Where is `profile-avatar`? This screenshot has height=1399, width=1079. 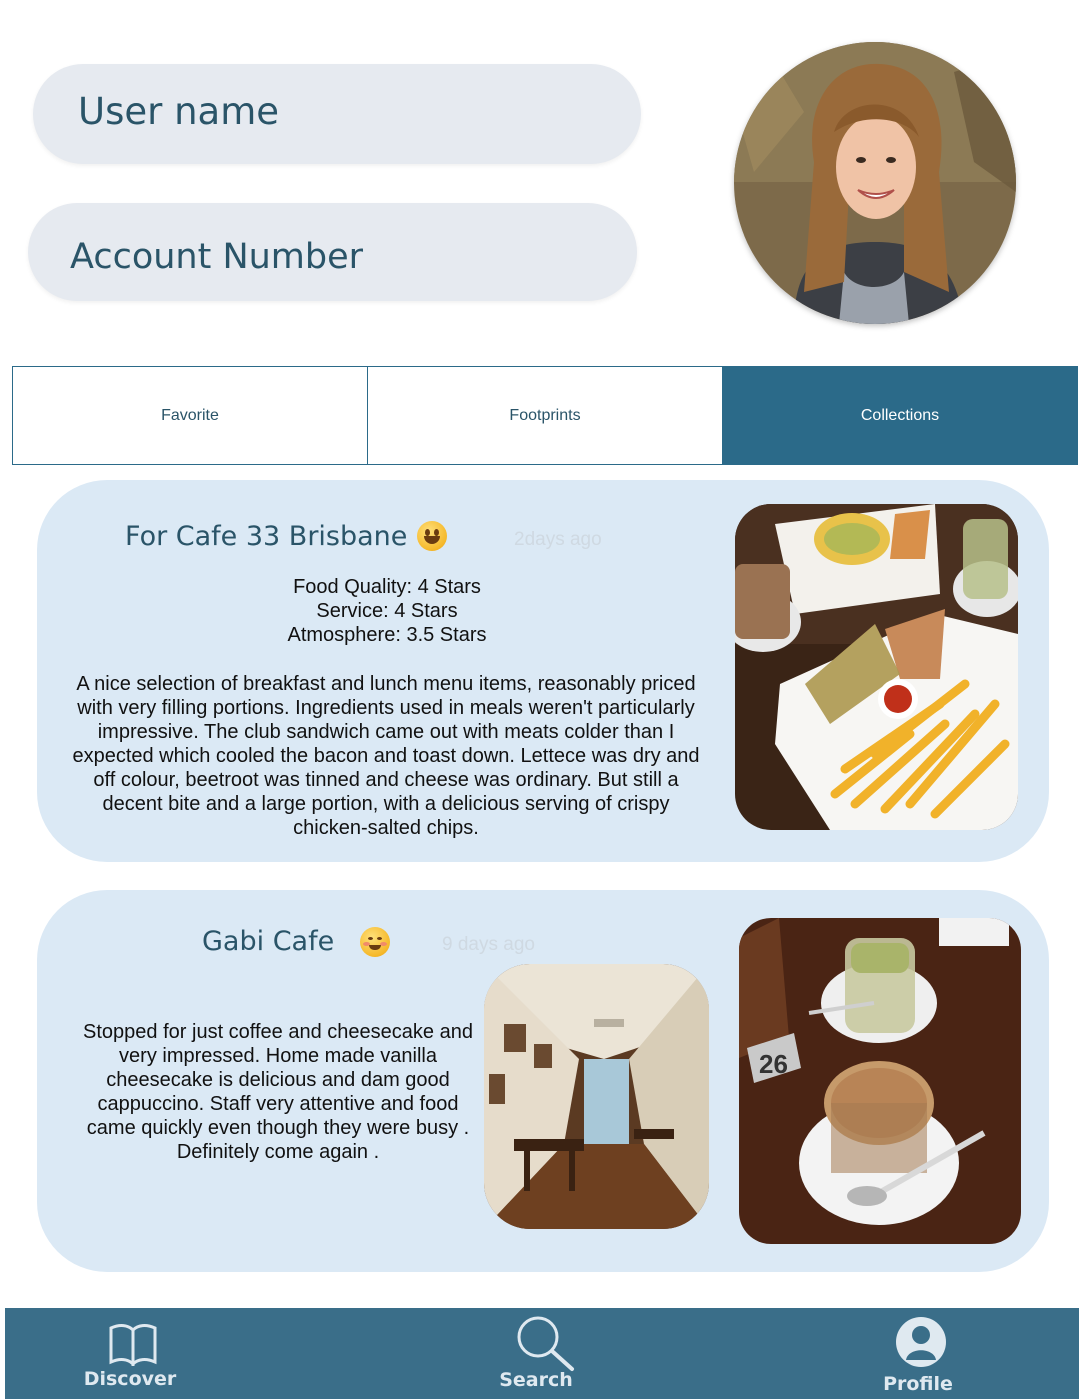
profile-avatar is located at coordinates (875, 183).